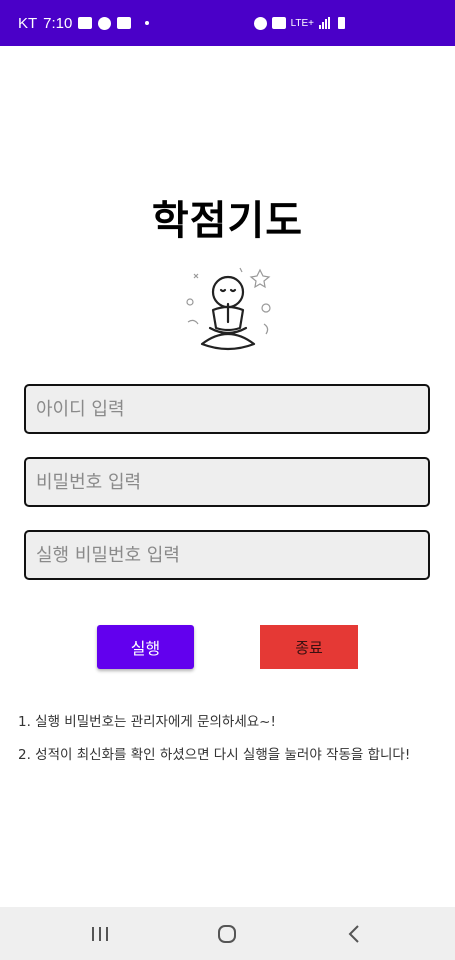 The height and width of the screenshot is (960, 455). I want to click on status-right: LTE+, so click(299, 23).